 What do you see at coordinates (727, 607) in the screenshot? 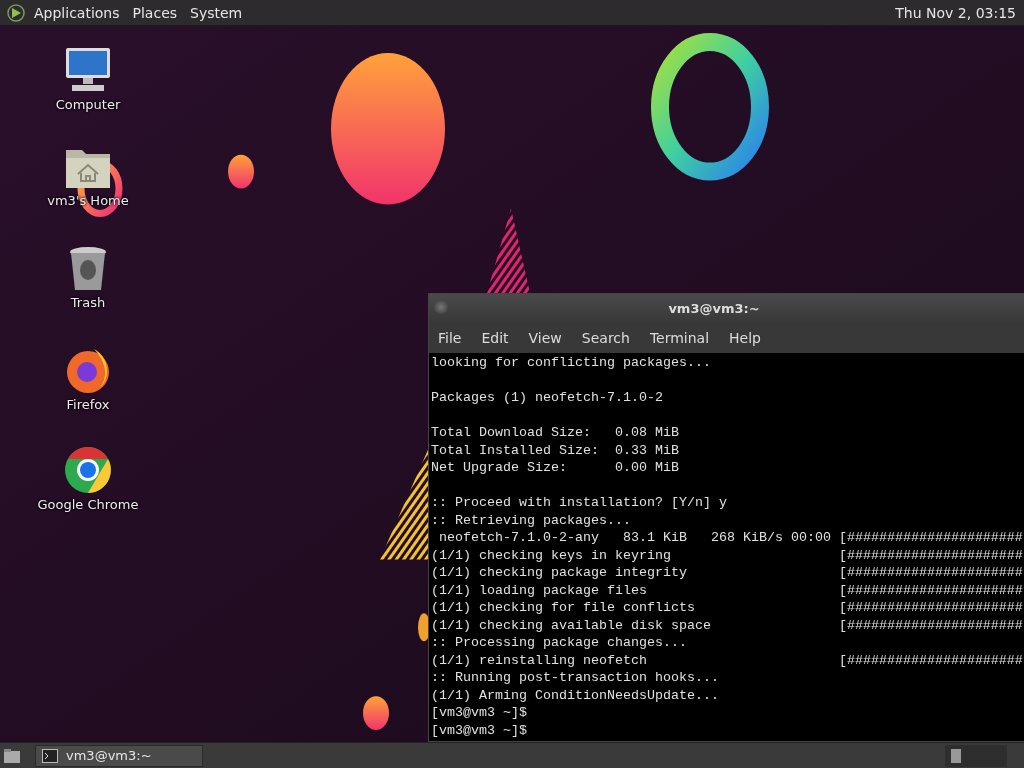
I see `terminal-line: (1/1) checking for file conflicts [######################` at bounding box center [727, 607].